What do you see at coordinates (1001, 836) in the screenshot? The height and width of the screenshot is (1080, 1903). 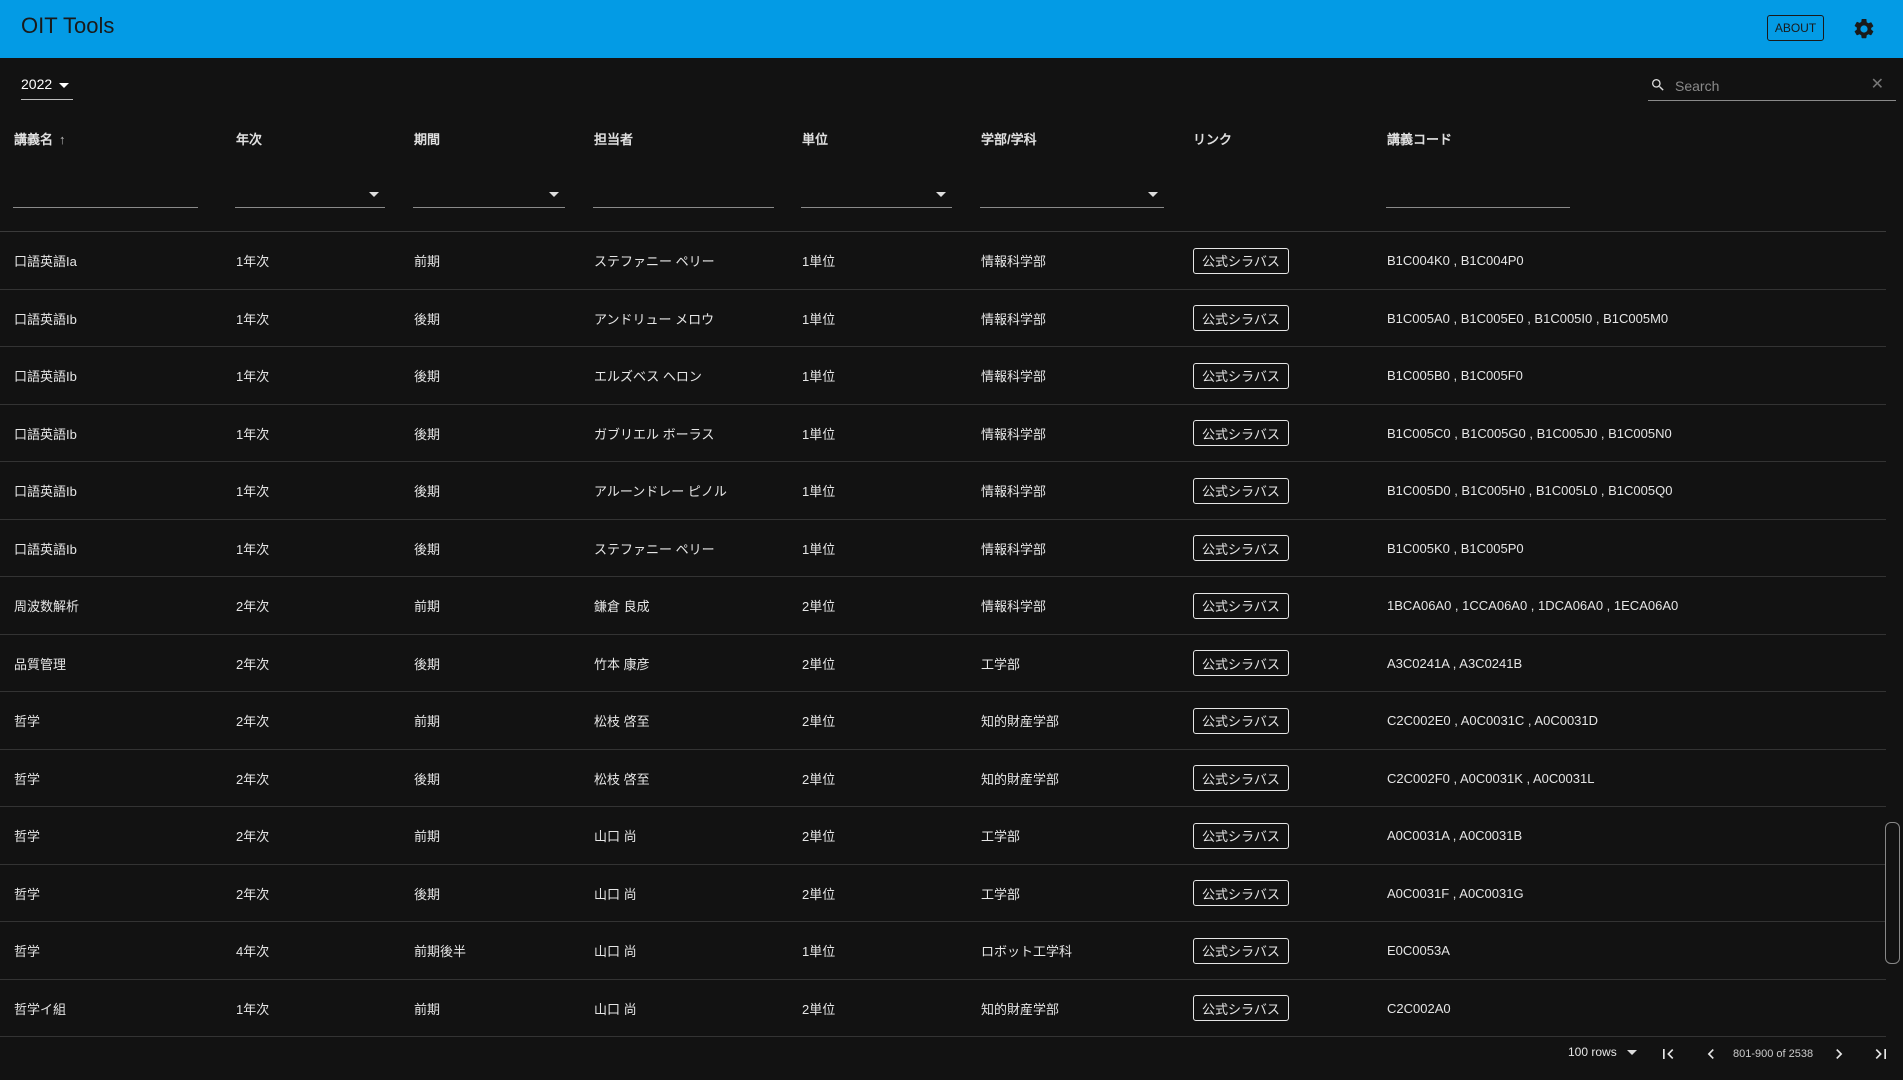 I see `cell-department: 工学部` at bounding box center [1001, 836].